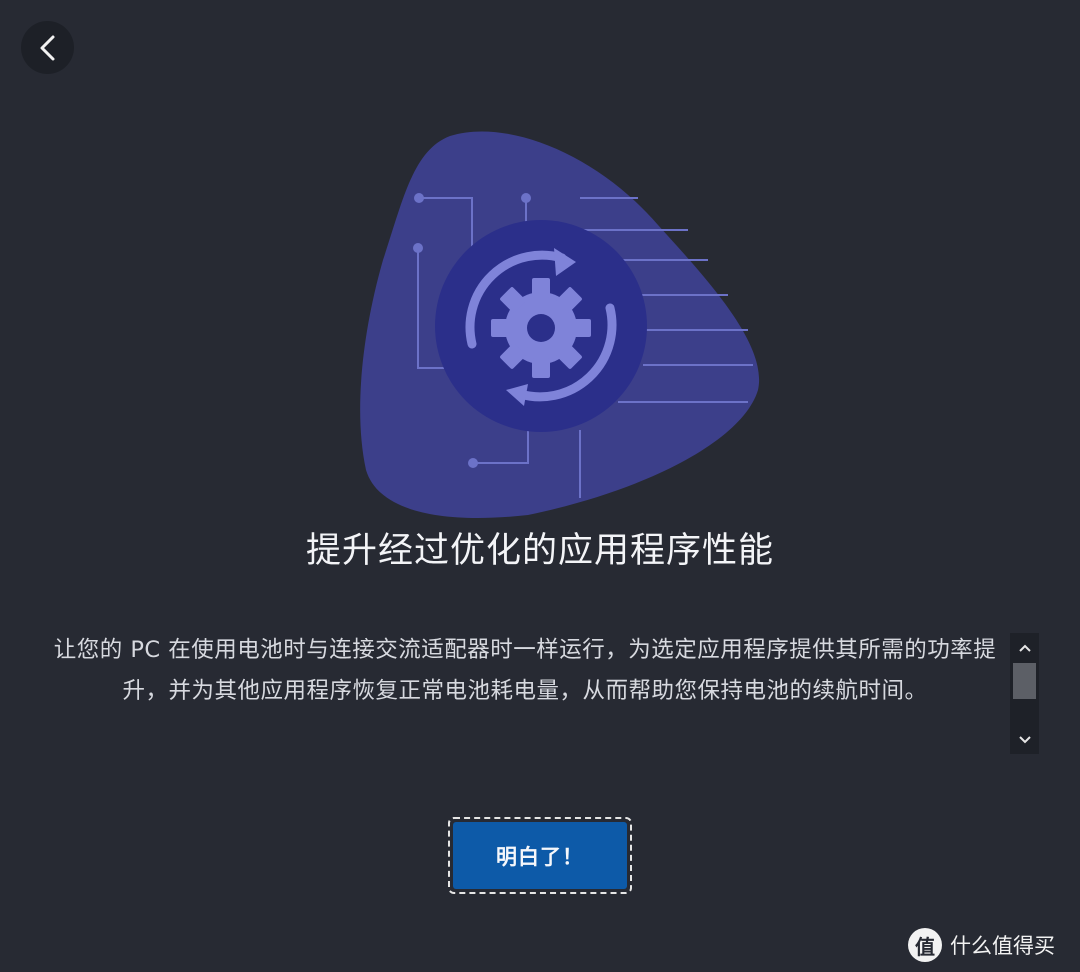 This screenshot has width=1080, height=972. I want to click on got-it-button-label: 明白了！, so click(540, 855).